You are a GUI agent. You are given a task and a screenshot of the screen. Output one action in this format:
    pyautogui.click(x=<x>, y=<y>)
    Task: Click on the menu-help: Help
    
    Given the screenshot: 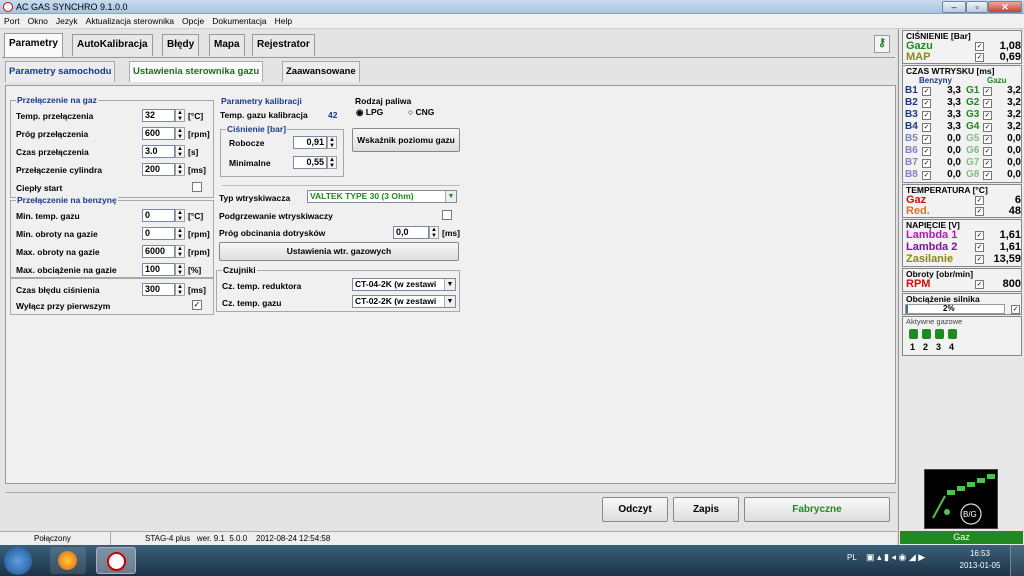 What is the action you would take?
    pyautogui.click(x=283, y=21)
    